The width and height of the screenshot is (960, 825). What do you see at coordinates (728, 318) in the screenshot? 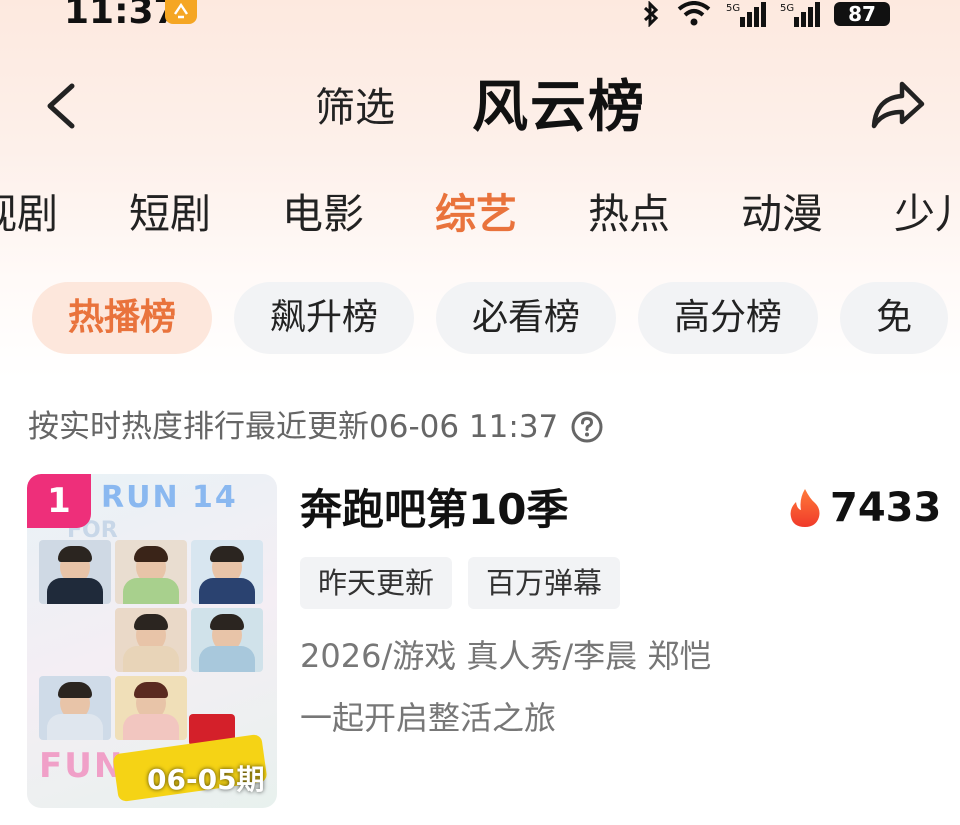
I see `chip-high-score: 高分榜` at bounding box center [728, 318].